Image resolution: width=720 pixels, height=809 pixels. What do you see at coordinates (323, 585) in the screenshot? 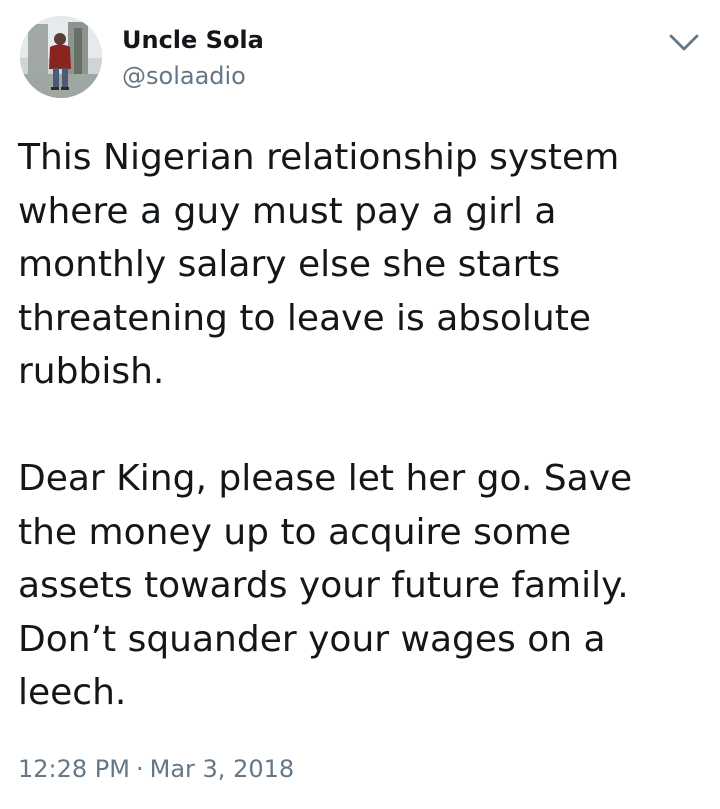
I see `tweet-line: assets towards your future family.` at bounding box center [323, 585].